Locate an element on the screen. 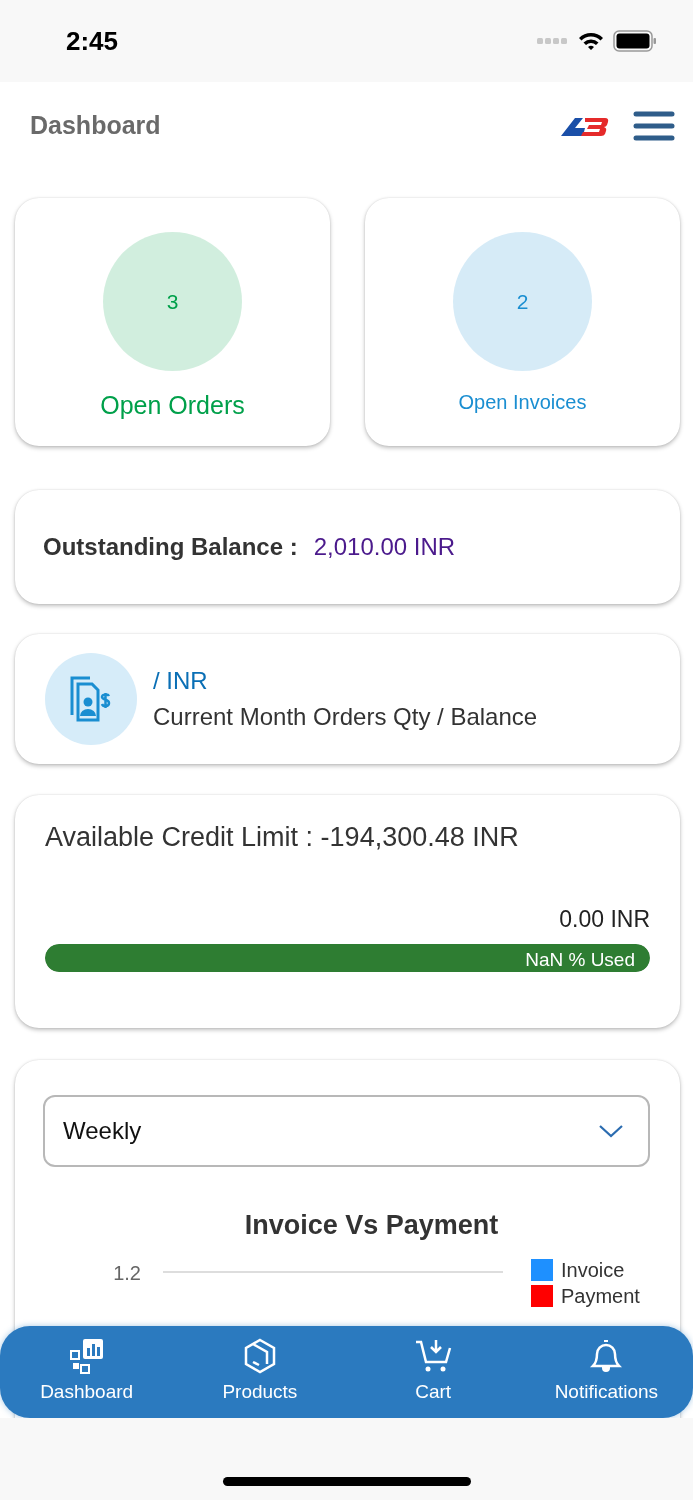 The height and width of the screenshot is (1500, 693). chart-icon is located at coordinates (86, 1355).